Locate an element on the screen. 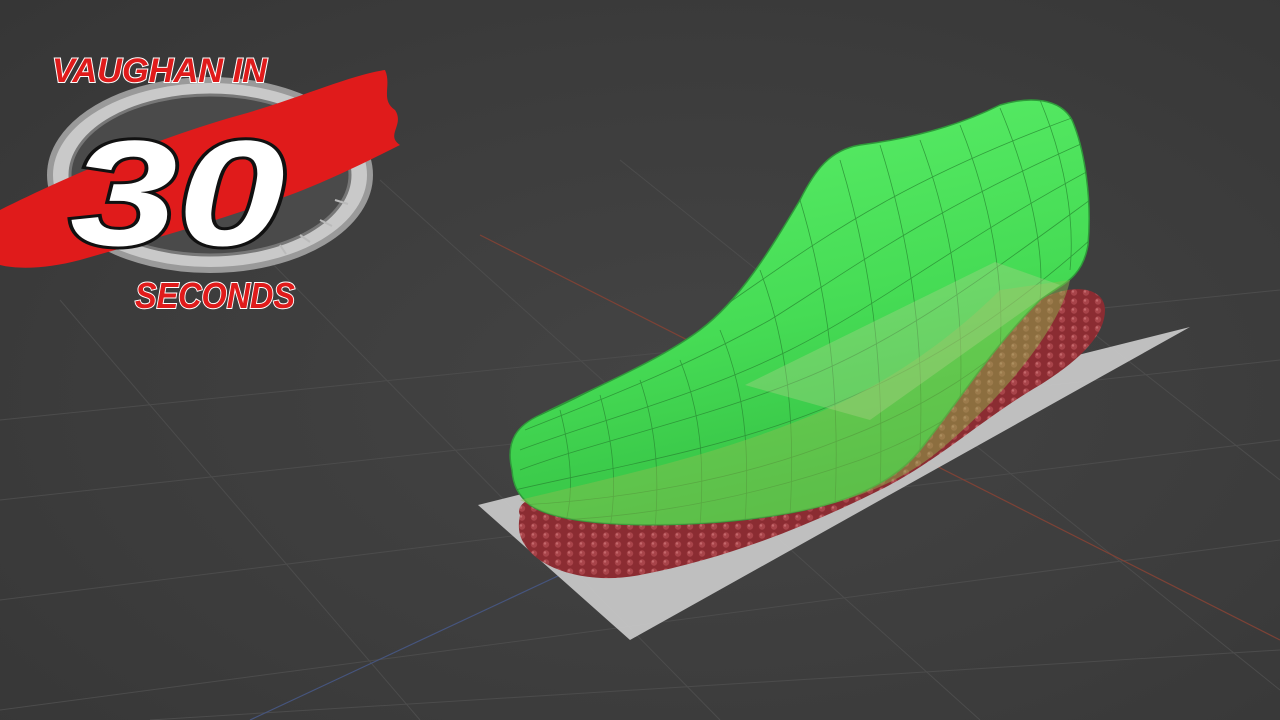  channel-logo: VAUGHAN IN 30 SECONDS is located at coordinates (200, 184).